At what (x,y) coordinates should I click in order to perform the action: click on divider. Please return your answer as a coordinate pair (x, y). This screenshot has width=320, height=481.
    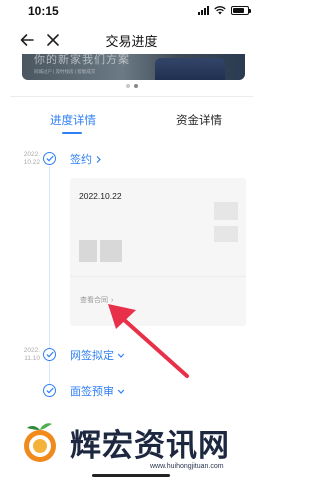
    Looking at the image, I should click on (131, 96).